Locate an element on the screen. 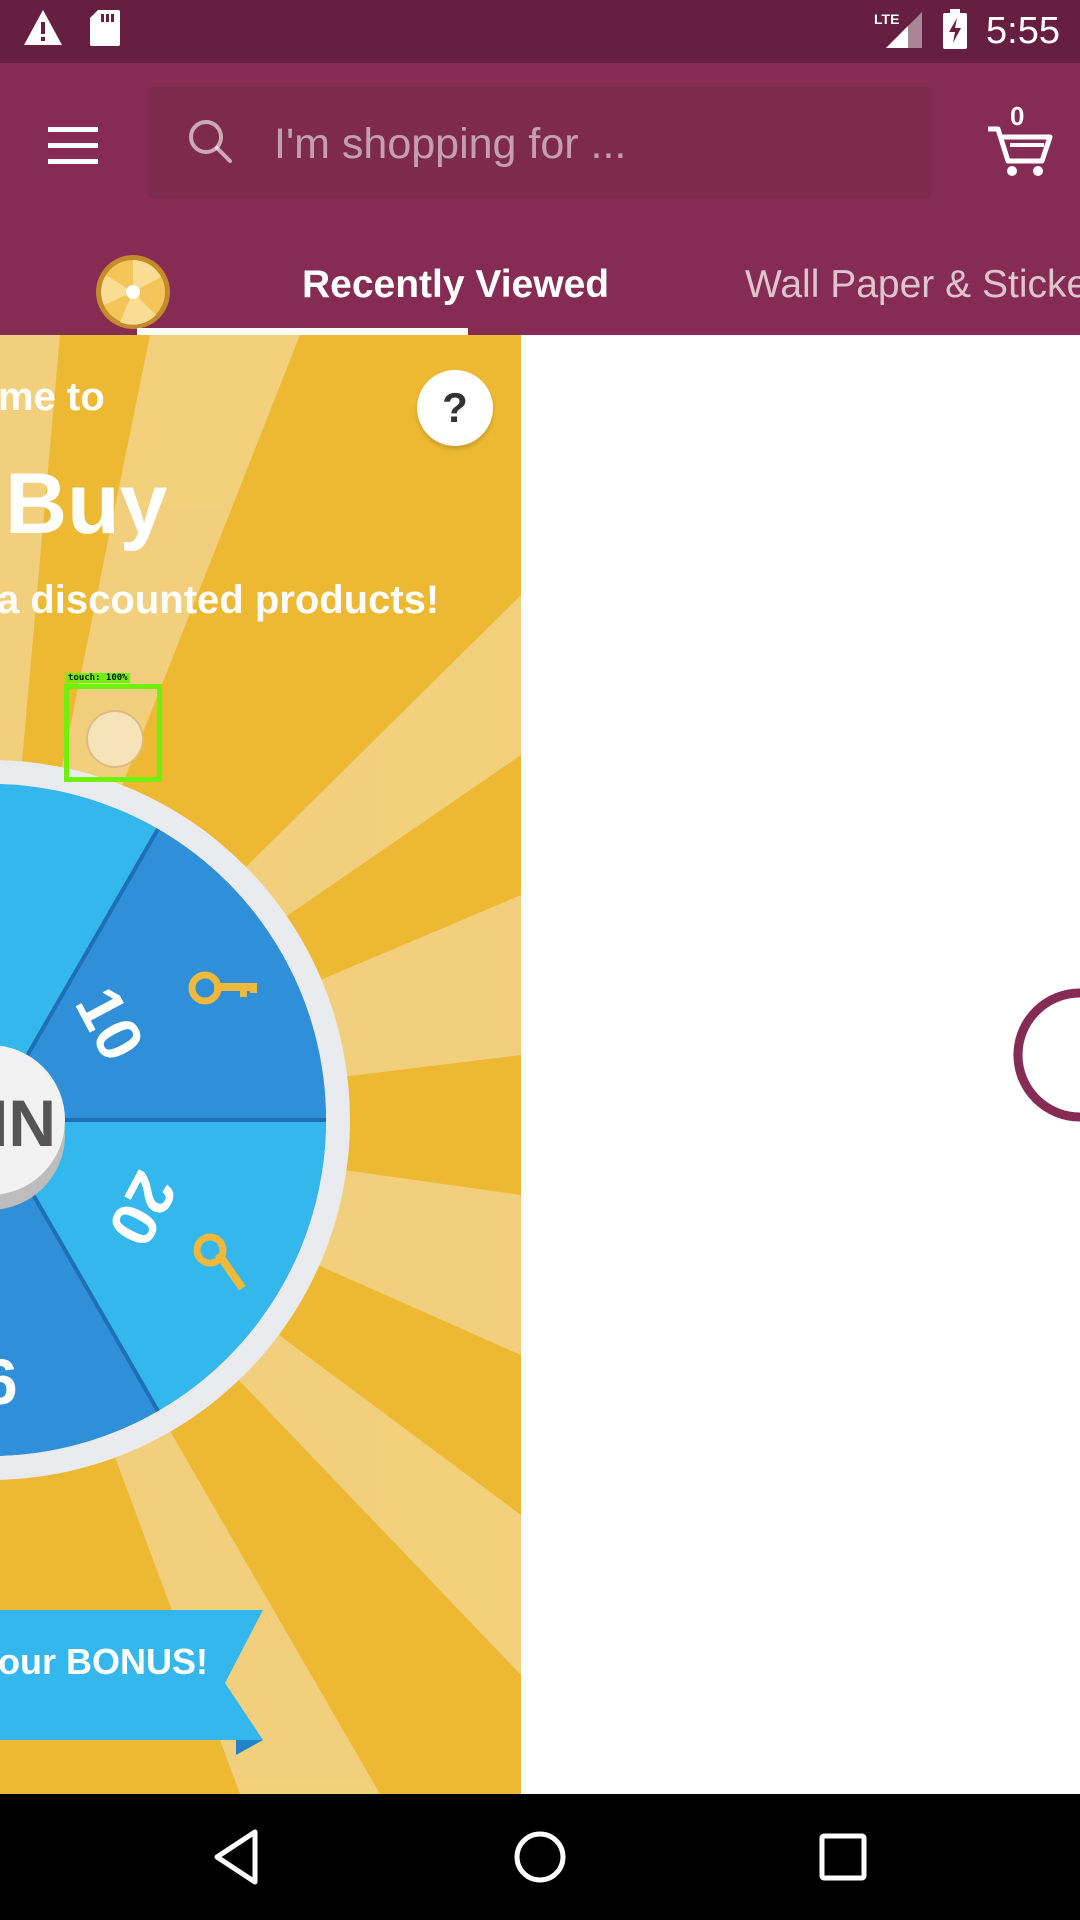 The image size is (1080, 1920). menu-icon is located at coordinates (73, 145).